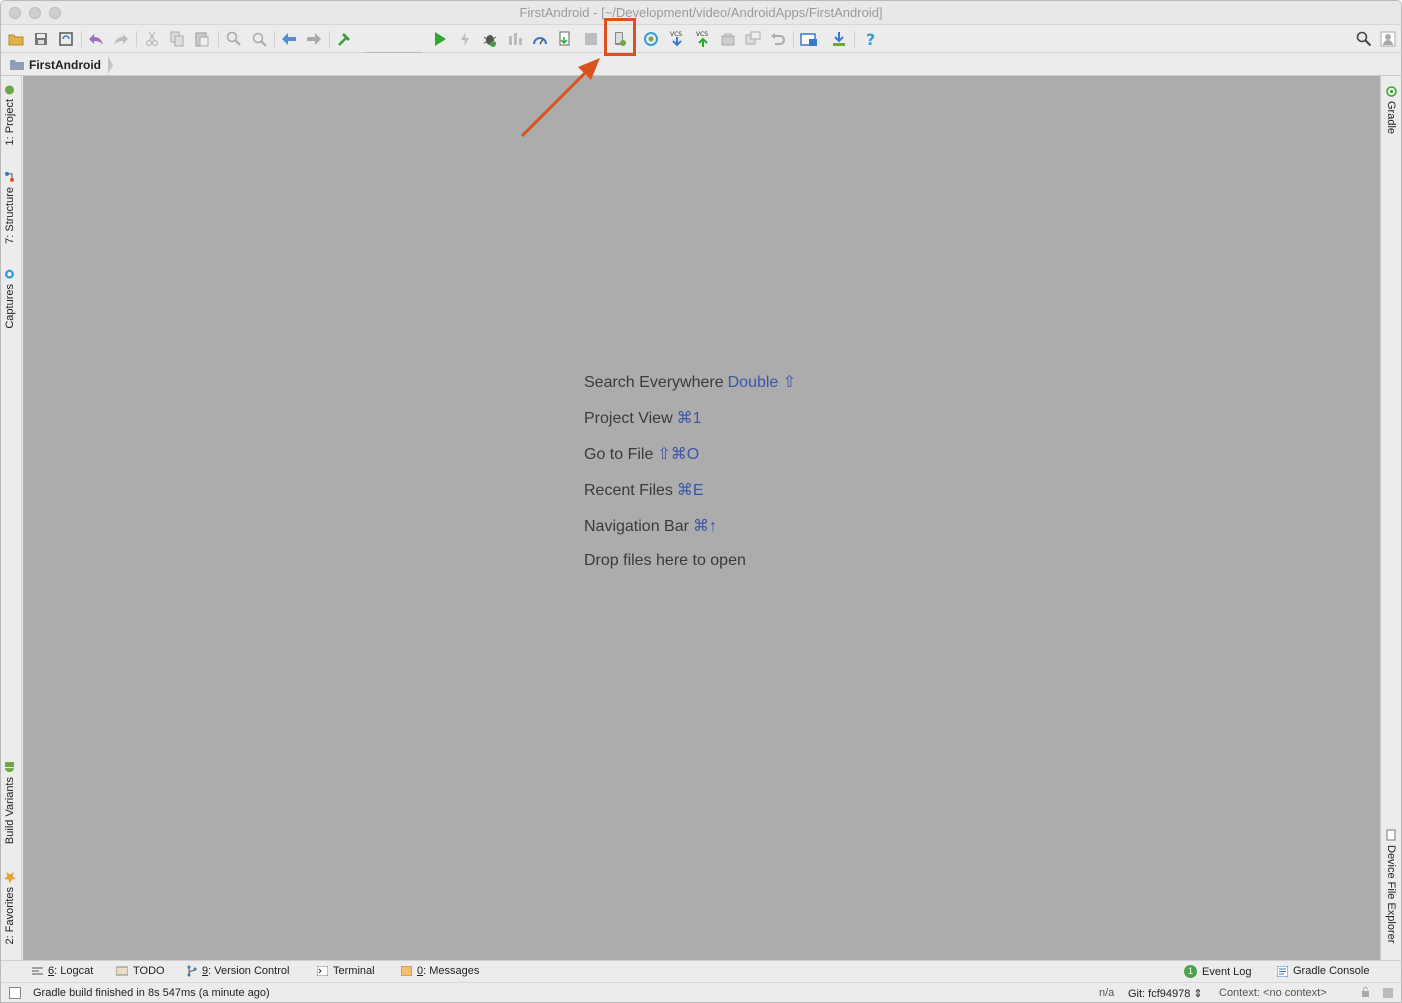 The image size is (1402, 1003). Describe the element at coordinates (10, 802) in the screenshot. I see `tab-build-variants: Build Variants` at that location.